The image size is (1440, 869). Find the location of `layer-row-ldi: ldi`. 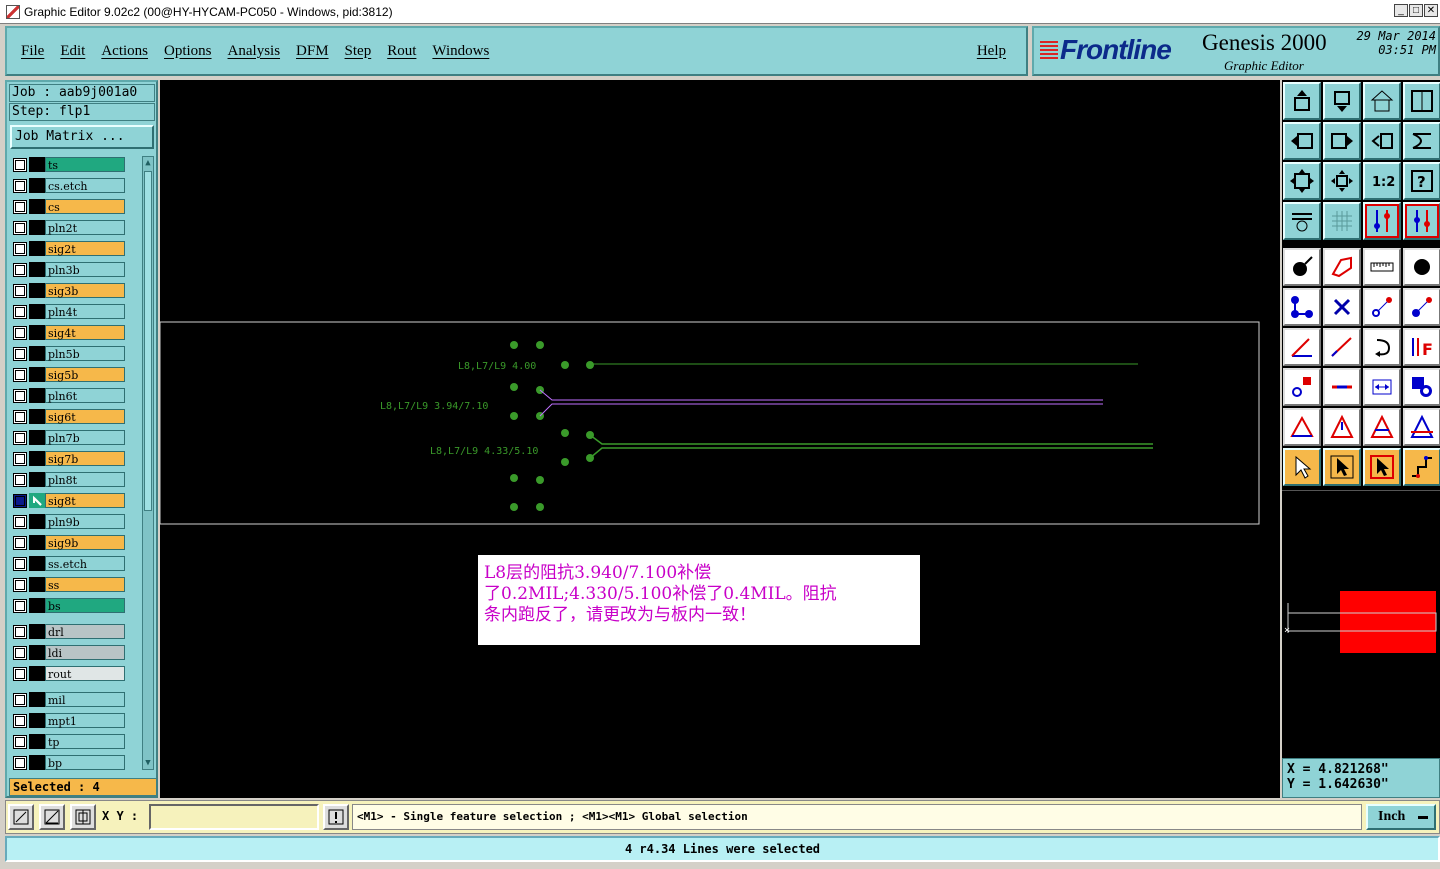

layer-row-ldi: ldi is located at coordinates (71, 652).